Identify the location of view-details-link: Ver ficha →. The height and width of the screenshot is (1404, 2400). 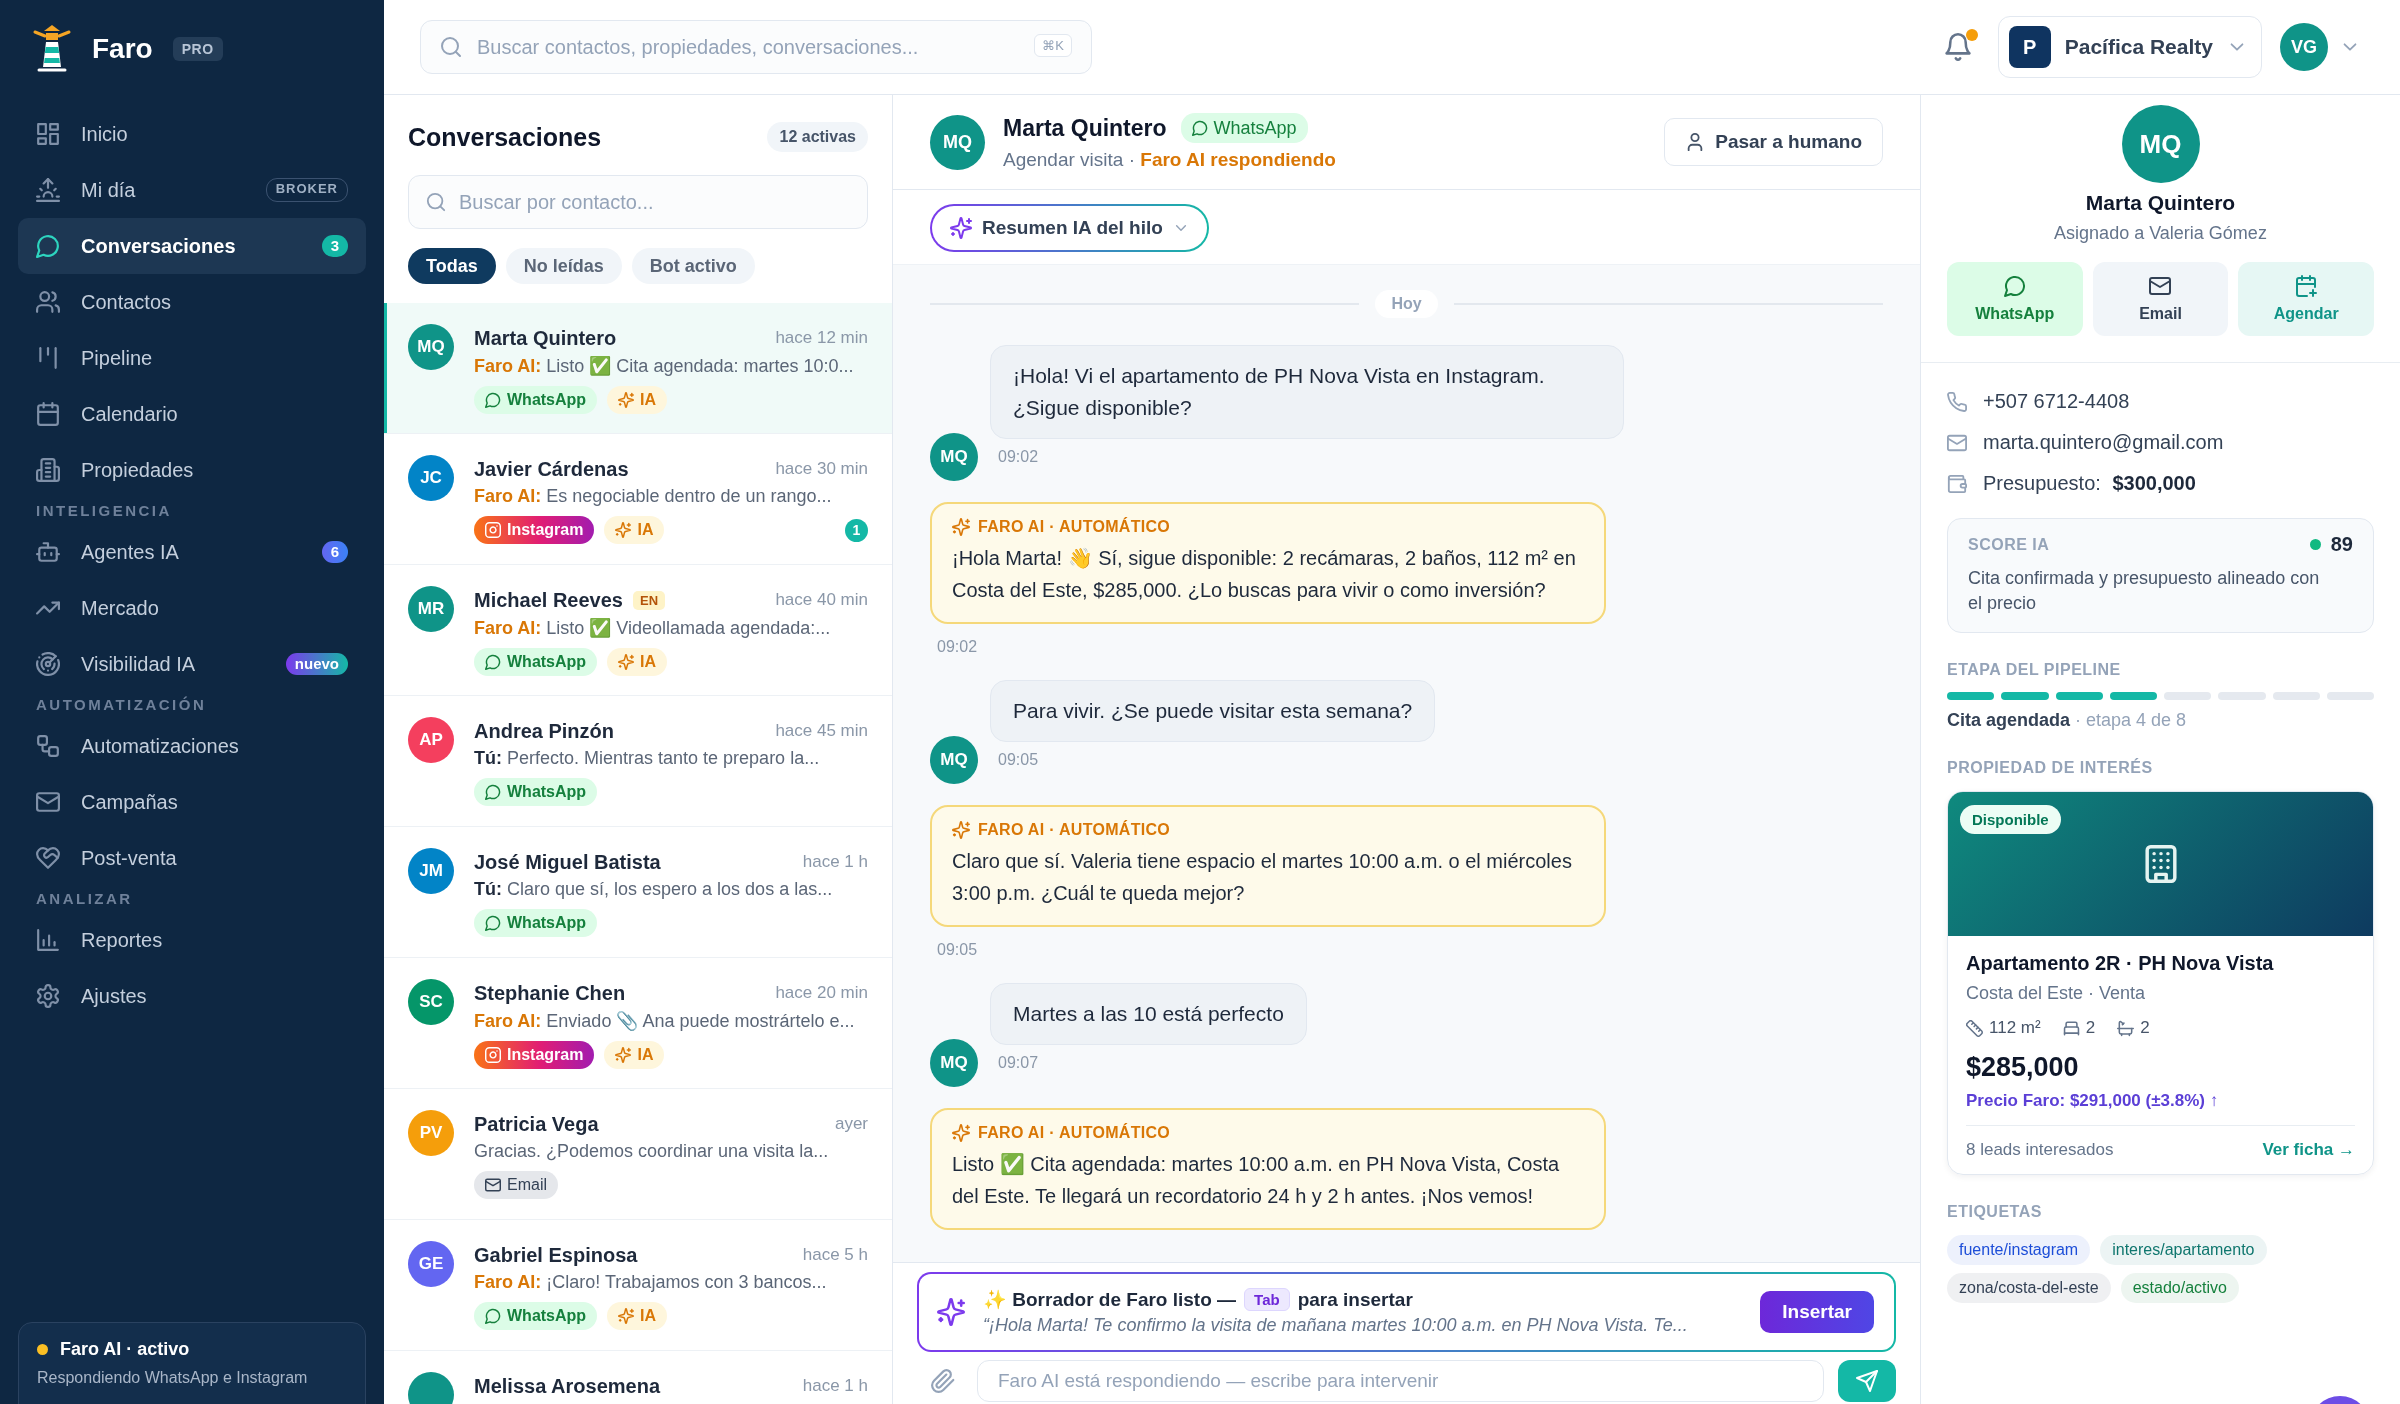
(2308, 1150).